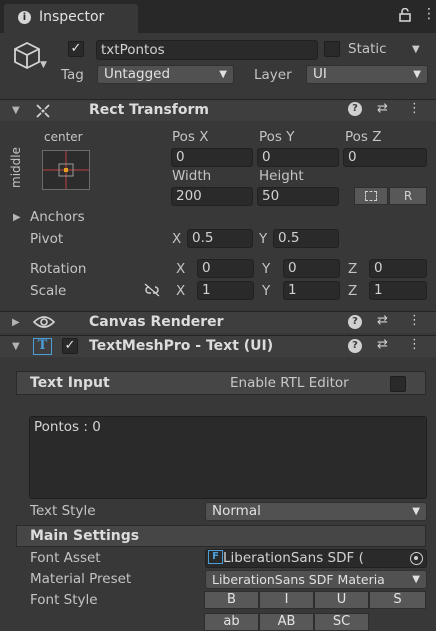 This screenshot has width=436, height=631. Describe the element at coordinates (72, 75) in the screenshot. I see `tag-label: Tag` at that location.